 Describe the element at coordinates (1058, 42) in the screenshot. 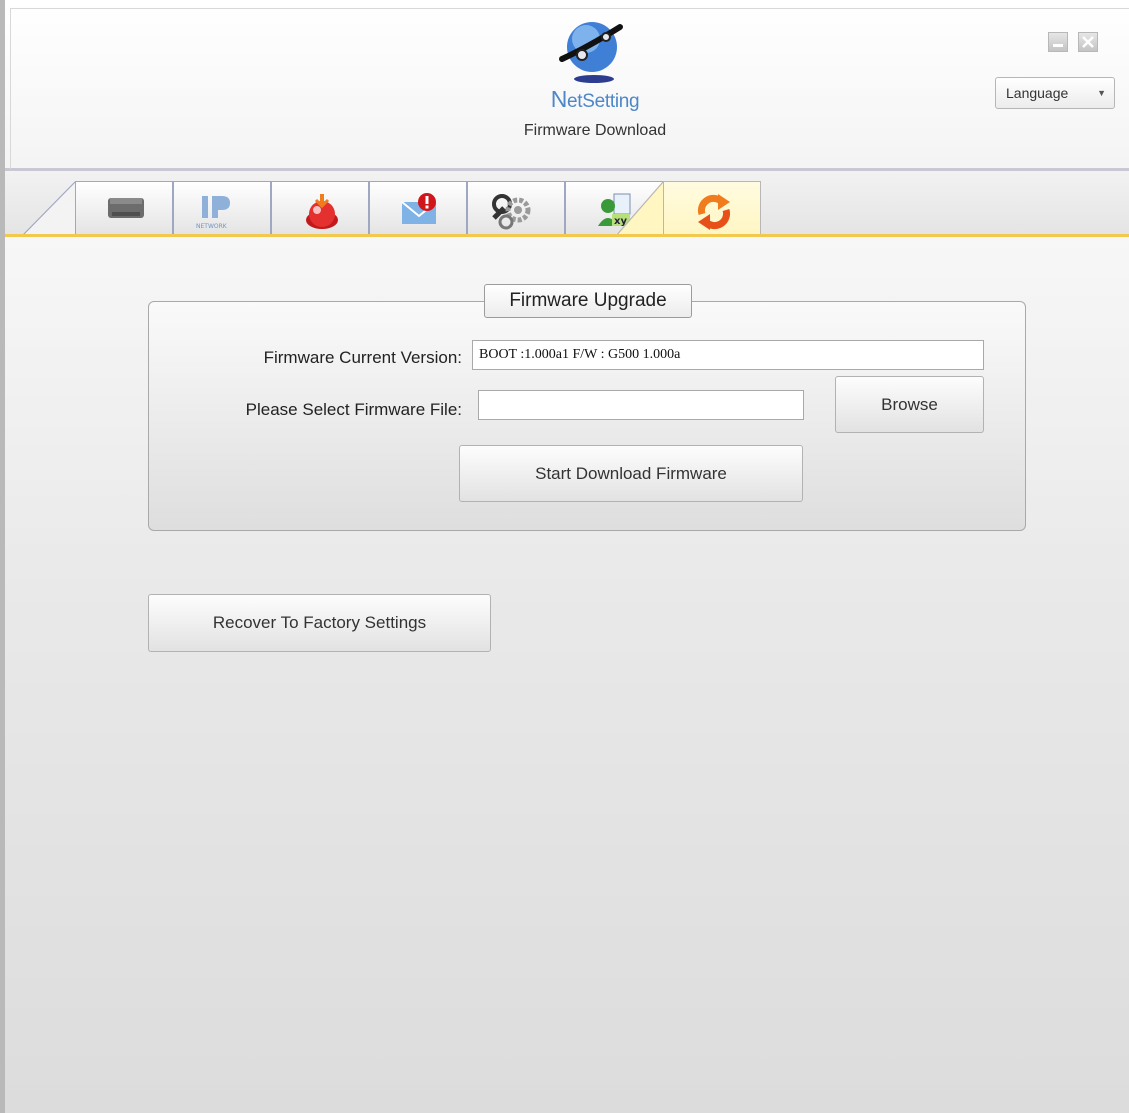

I see `minimize-button` at that location.